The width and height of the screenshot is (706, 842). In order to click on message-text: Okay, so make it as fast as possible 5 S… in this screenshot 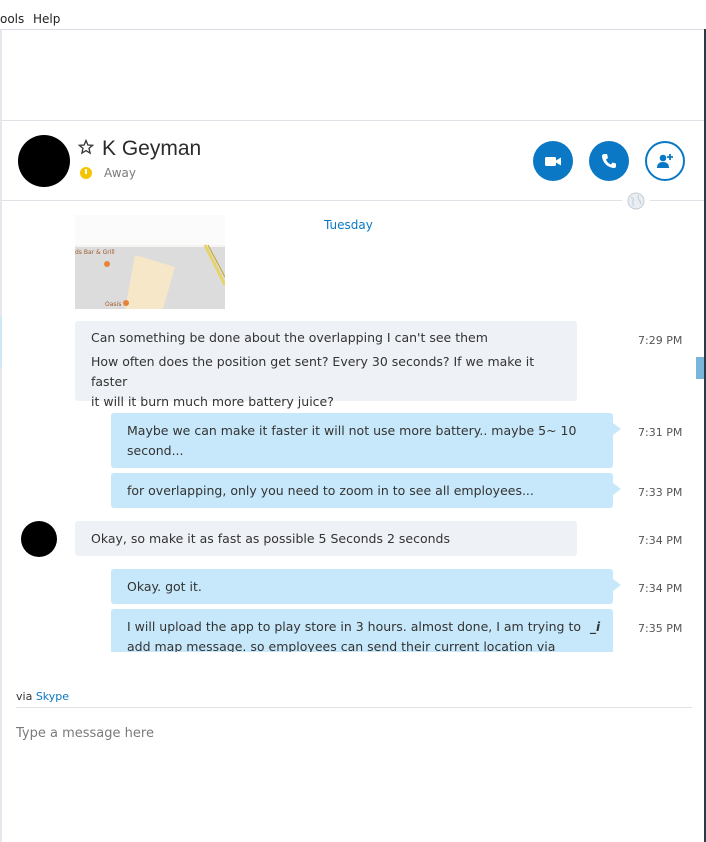, I will do `click(270, 538)`.